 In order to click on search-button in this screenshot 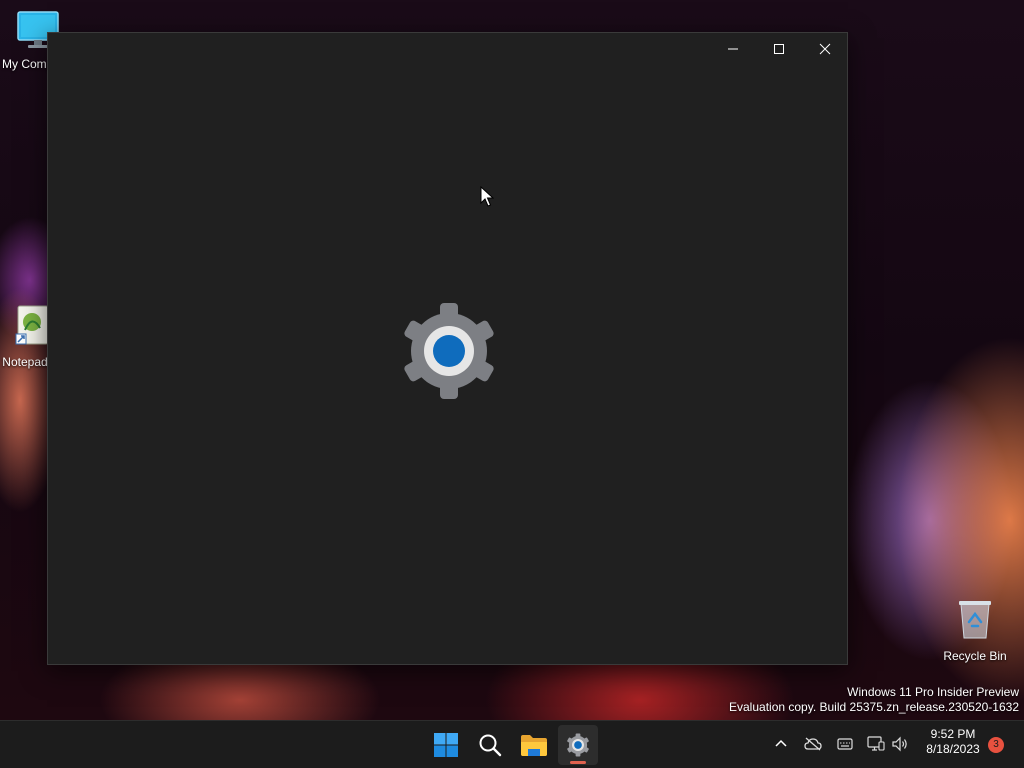, I will do `click(490, 745)`.